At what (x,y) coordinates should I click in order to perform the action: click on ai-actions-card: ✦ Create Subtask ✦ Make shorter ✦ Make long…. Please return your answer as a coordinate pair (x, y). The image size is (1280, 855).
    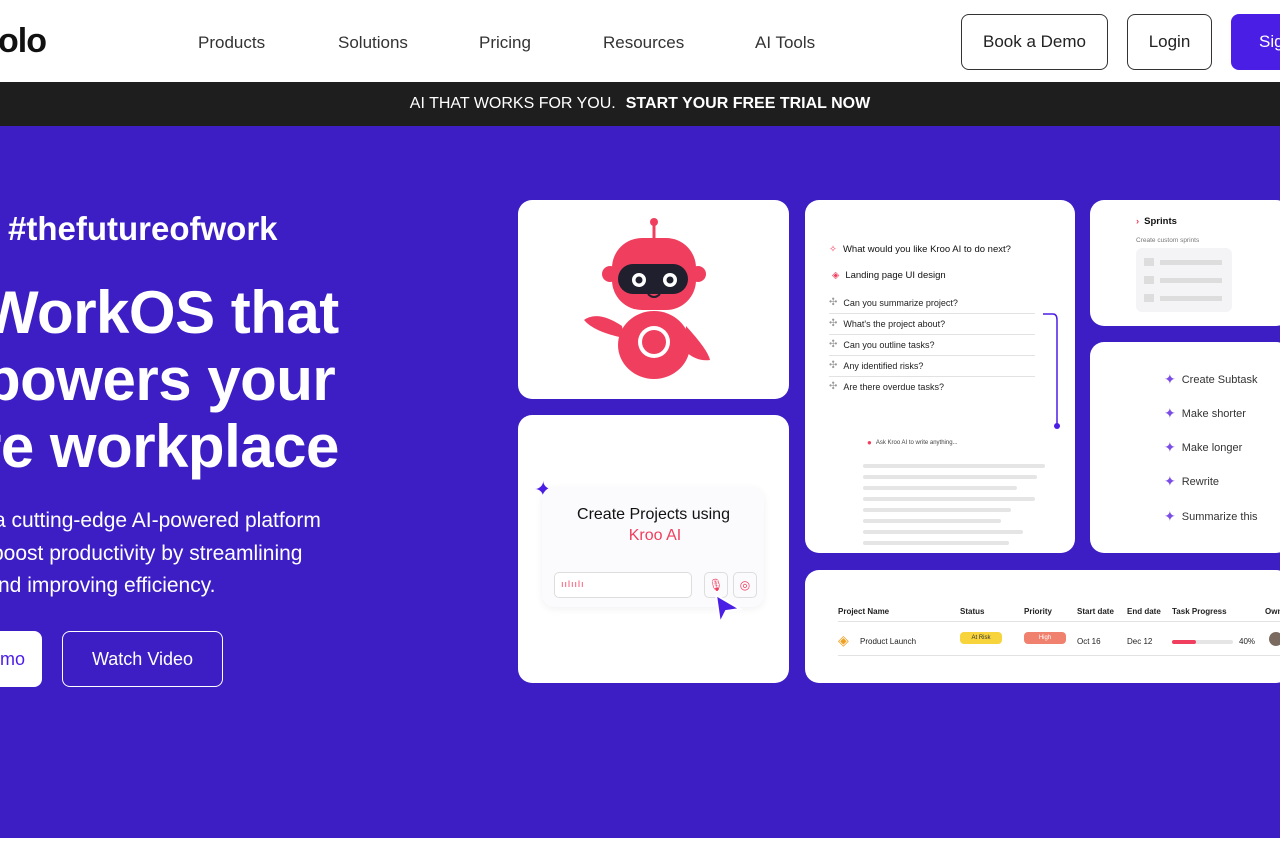
    Looking at the image, I should click on (1185, 447).